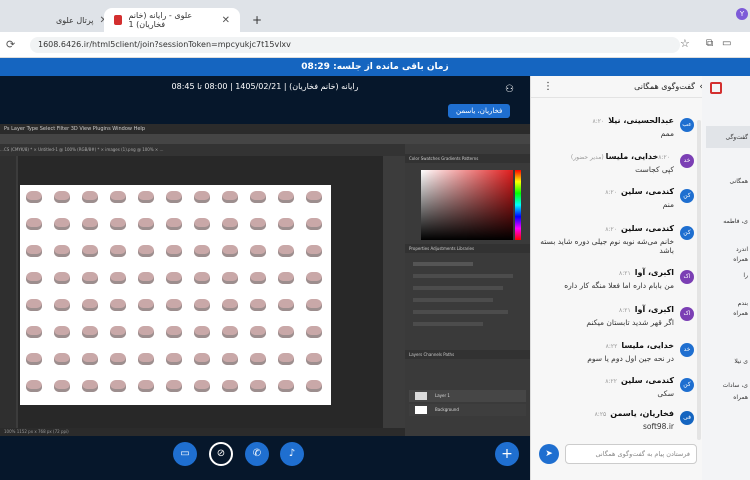  Describe the element at coordinates (185, 454) in the screenshot. I see `screen-share-button: ▭` at that location.